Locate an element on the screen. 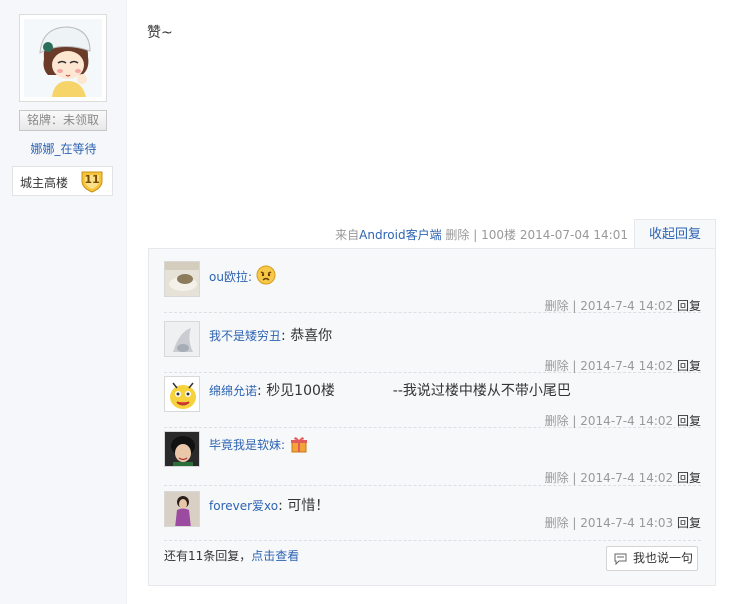 The image size is (736, 604). reply-text: ou欧拉: is located at coordinates (242, 277).